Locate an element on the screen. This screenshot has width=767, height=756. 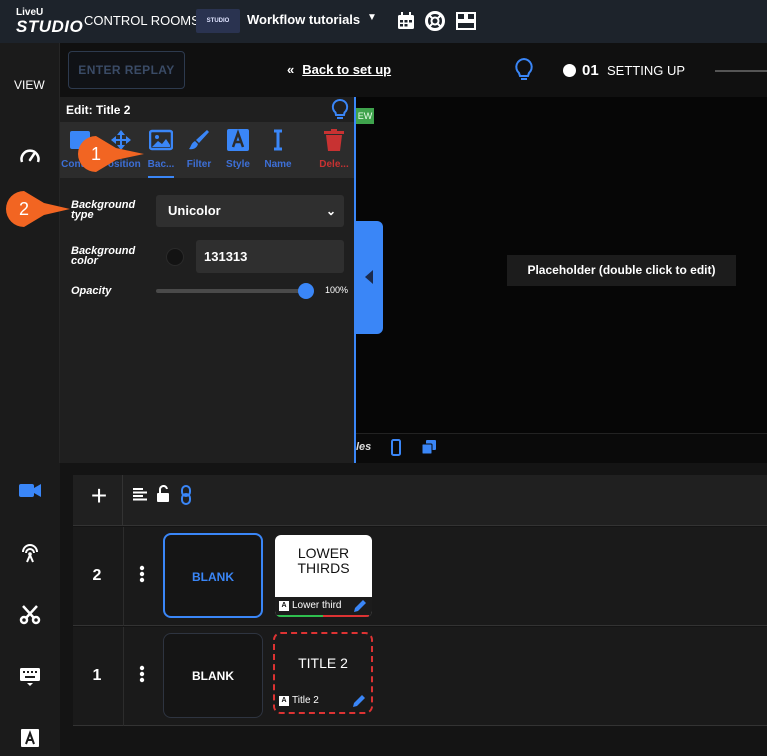
status-bar-red is located at coordinates (346, 616).